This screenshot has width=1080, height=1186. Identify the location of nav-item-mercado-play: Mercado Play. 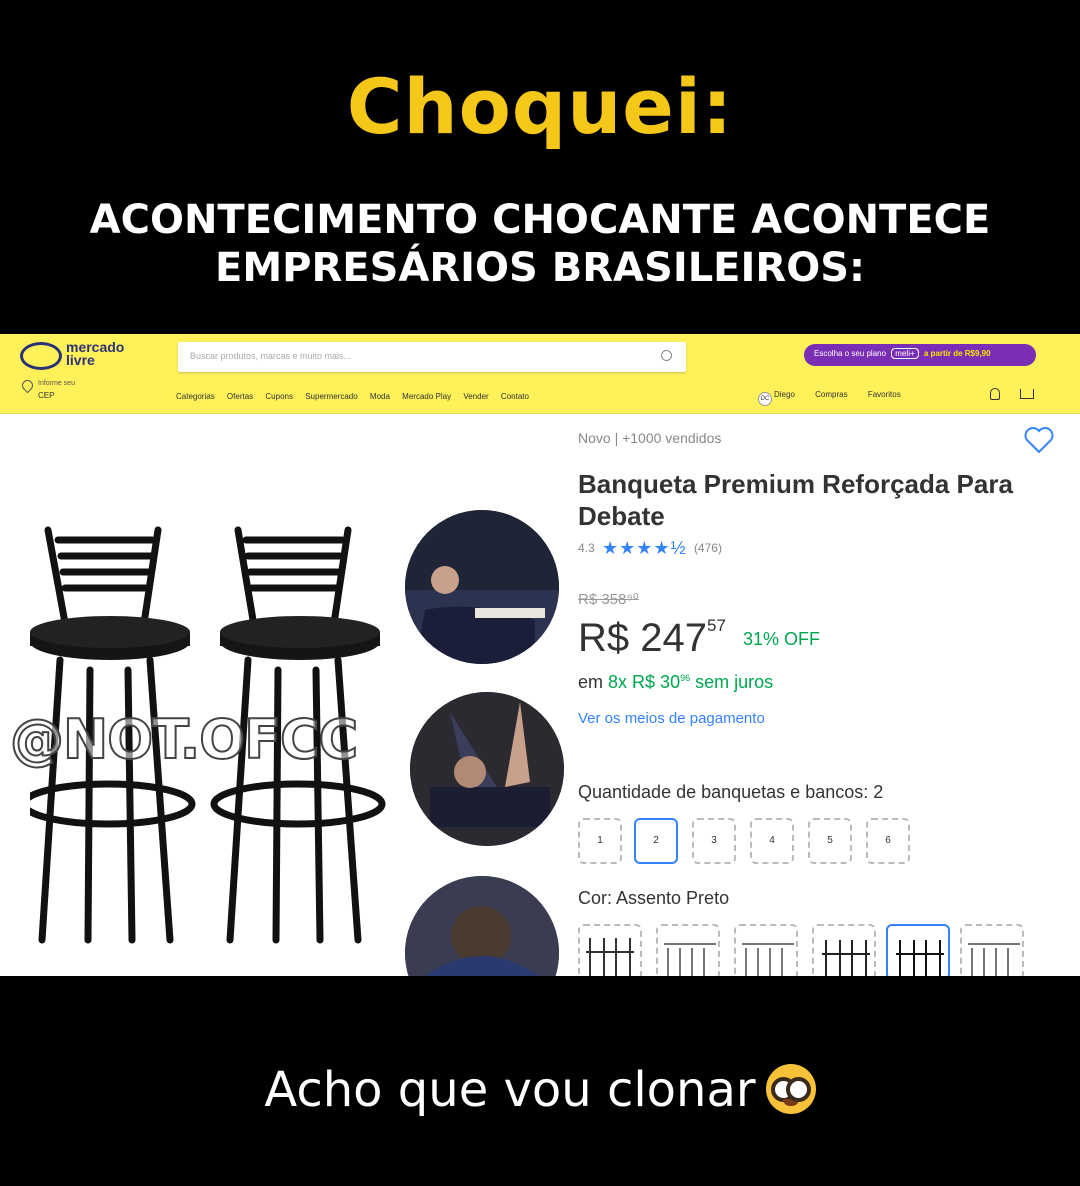
(426, 396).